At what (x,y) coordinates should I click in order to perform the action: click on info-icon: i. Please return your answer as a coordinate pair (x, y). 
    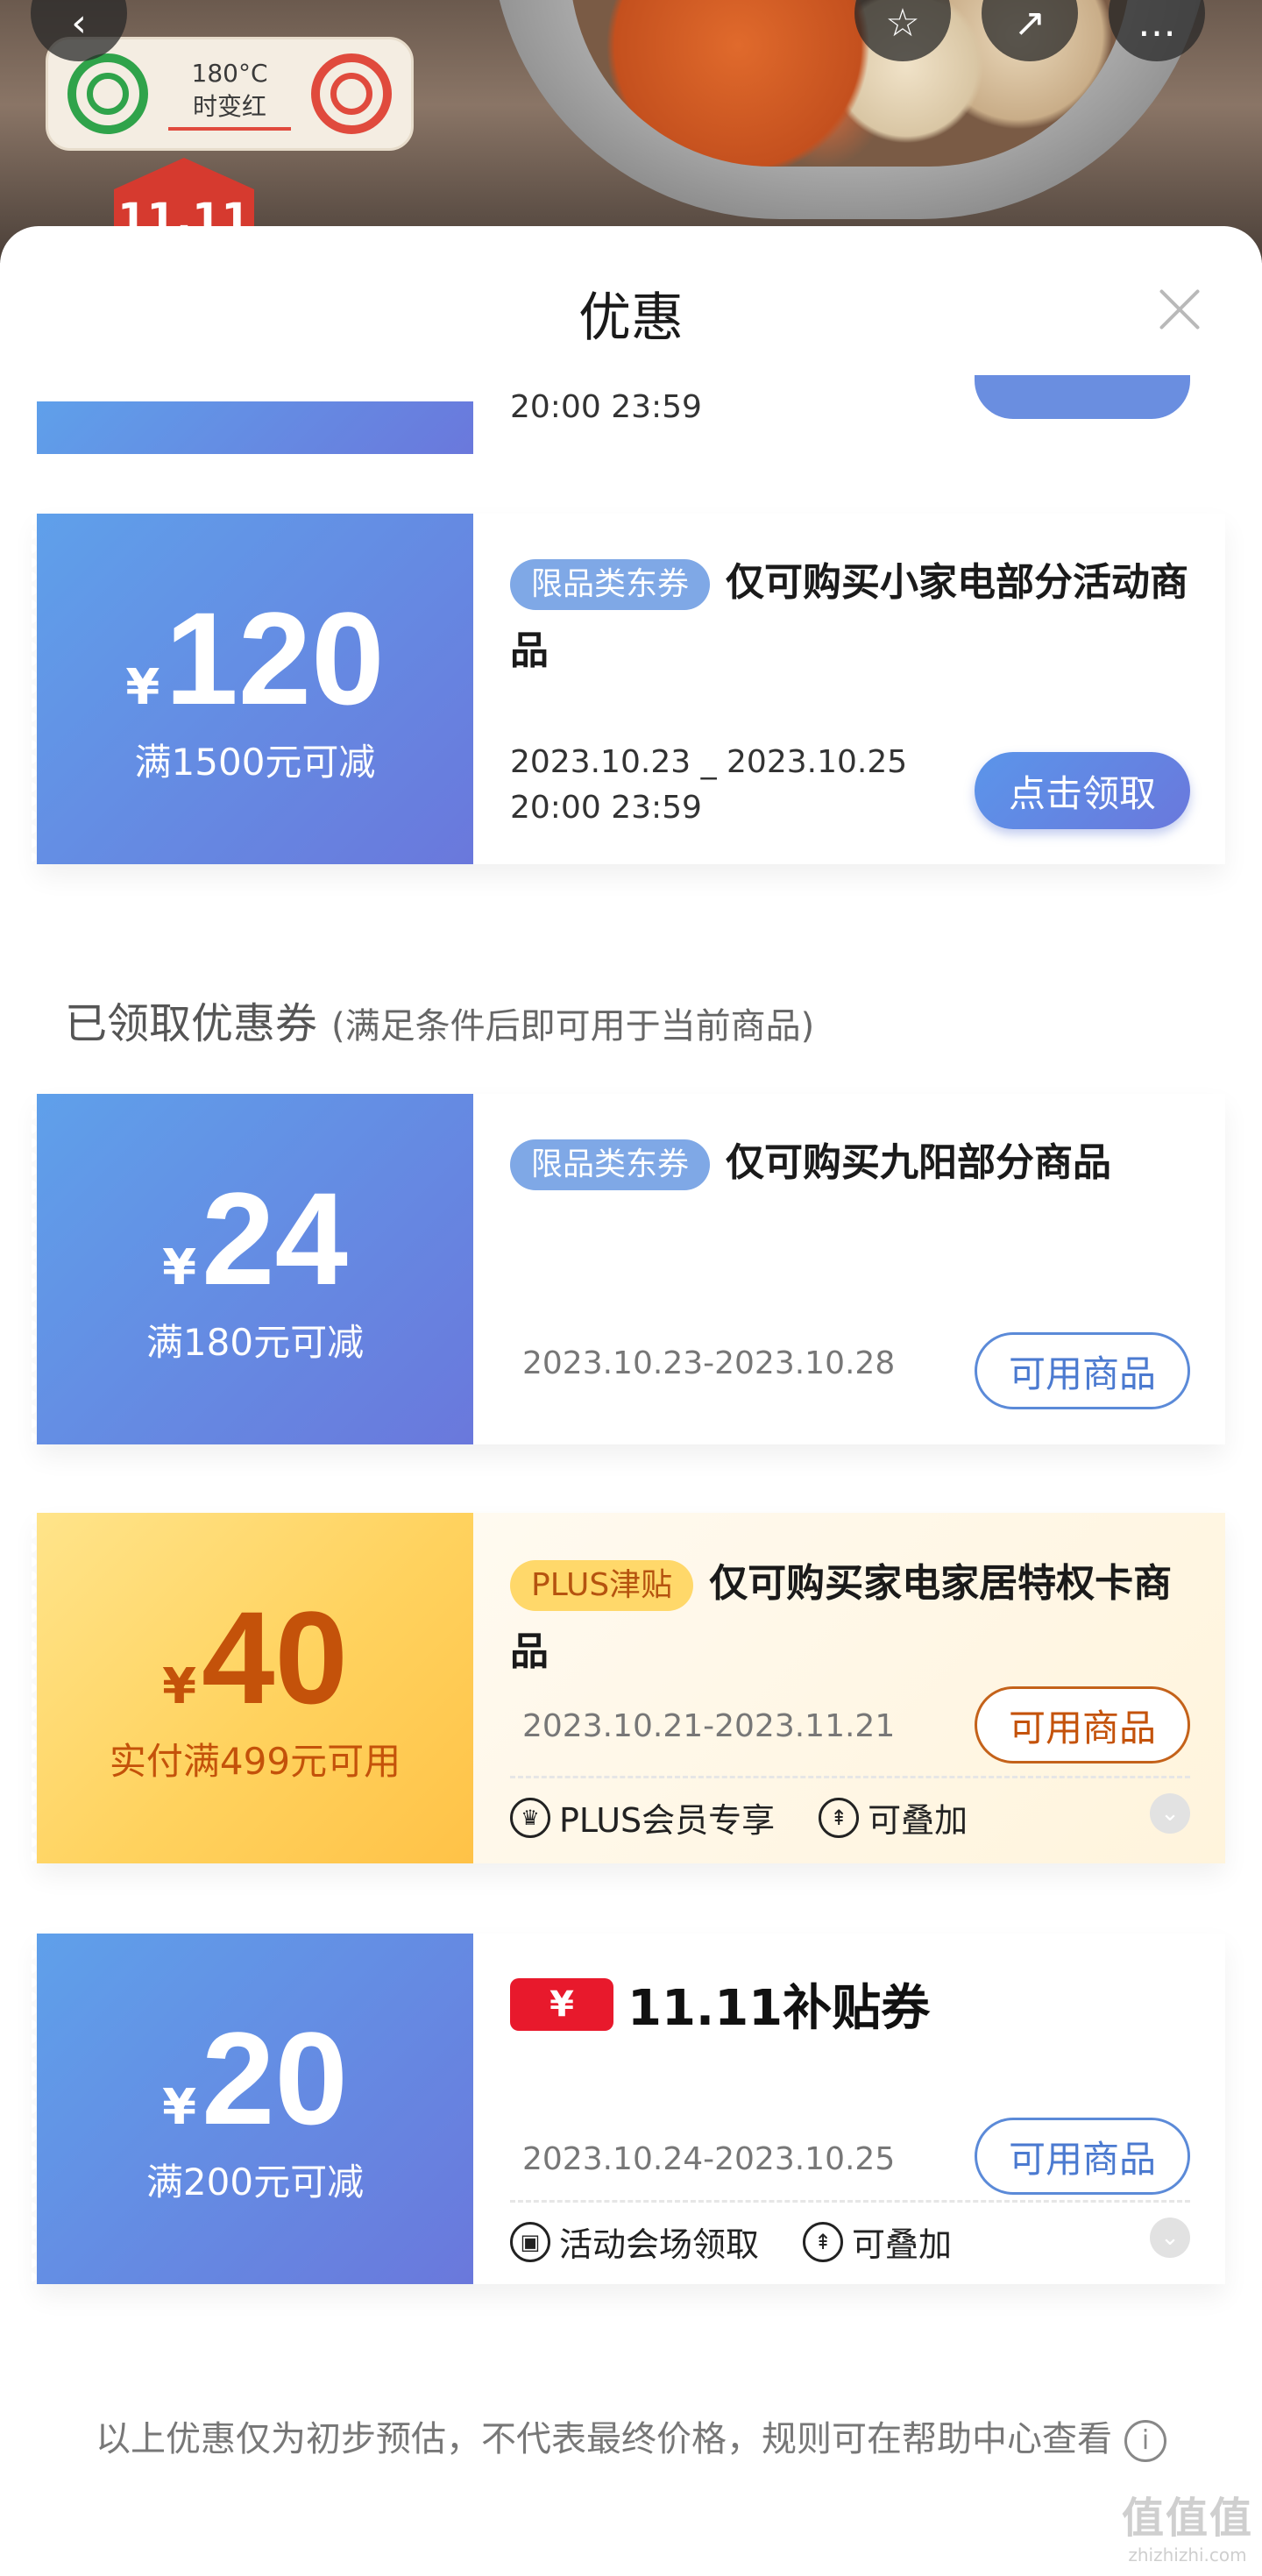
    Looking at the image, I should click on (1145, 2441).